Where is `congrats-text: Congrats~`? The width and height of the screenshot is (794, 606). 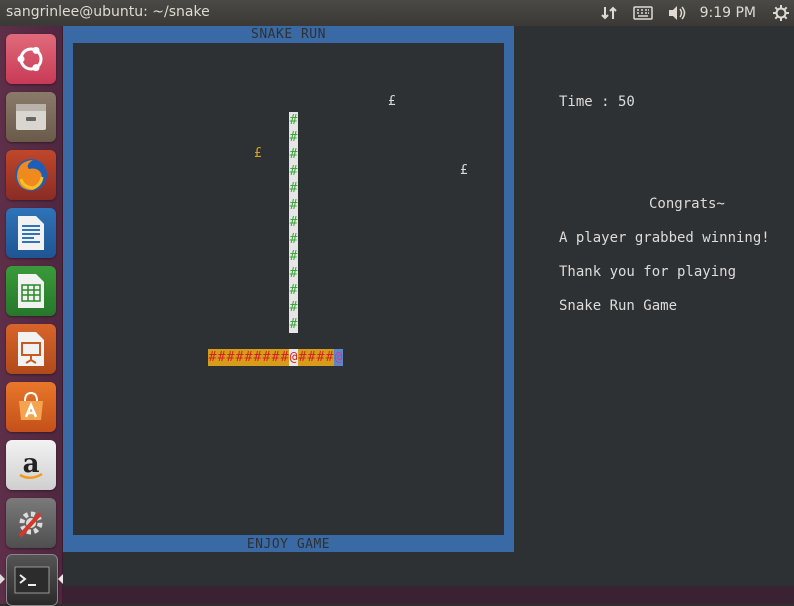 congrats-text: Congrats~ is located at coordinates (687, 204).